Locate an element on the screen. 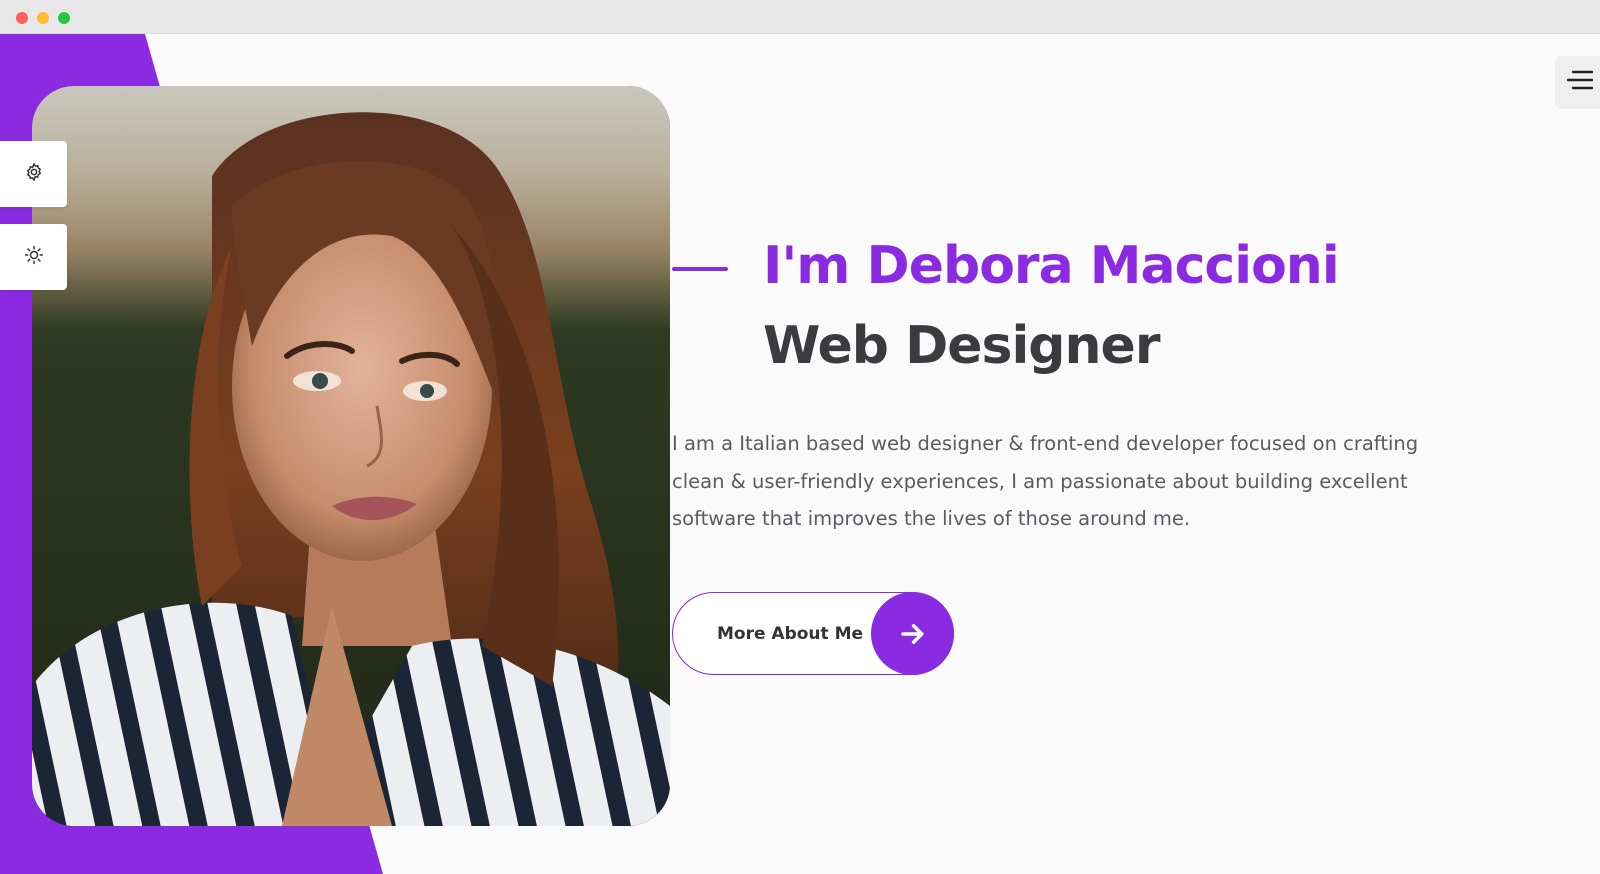  hero-subtitle: Web Designer is located at coordinates (961, 346).